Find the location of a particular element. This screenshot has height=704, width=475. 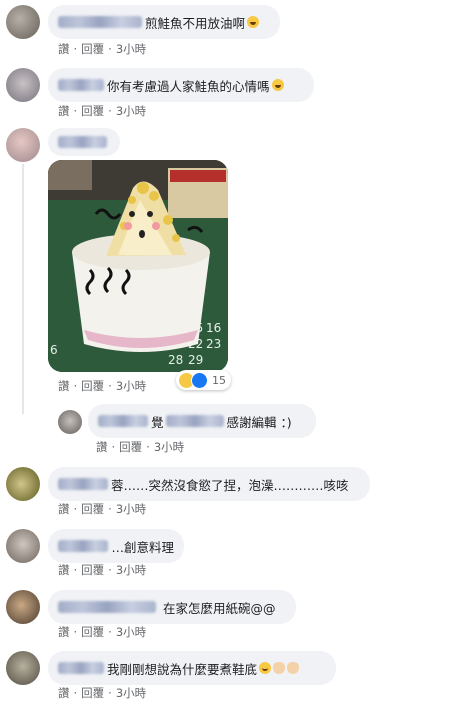

smile-icon is located at coordinates (265, 668).